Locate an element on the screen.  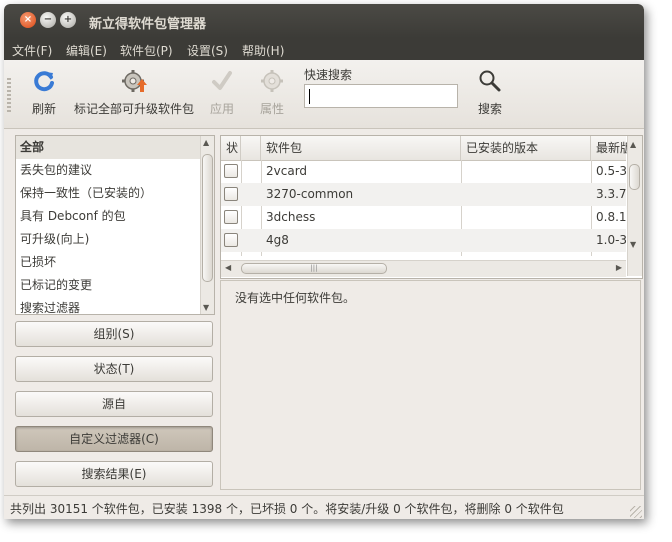
table-row: 2vcard 0.5-3 is located at coordinates (424, 171).